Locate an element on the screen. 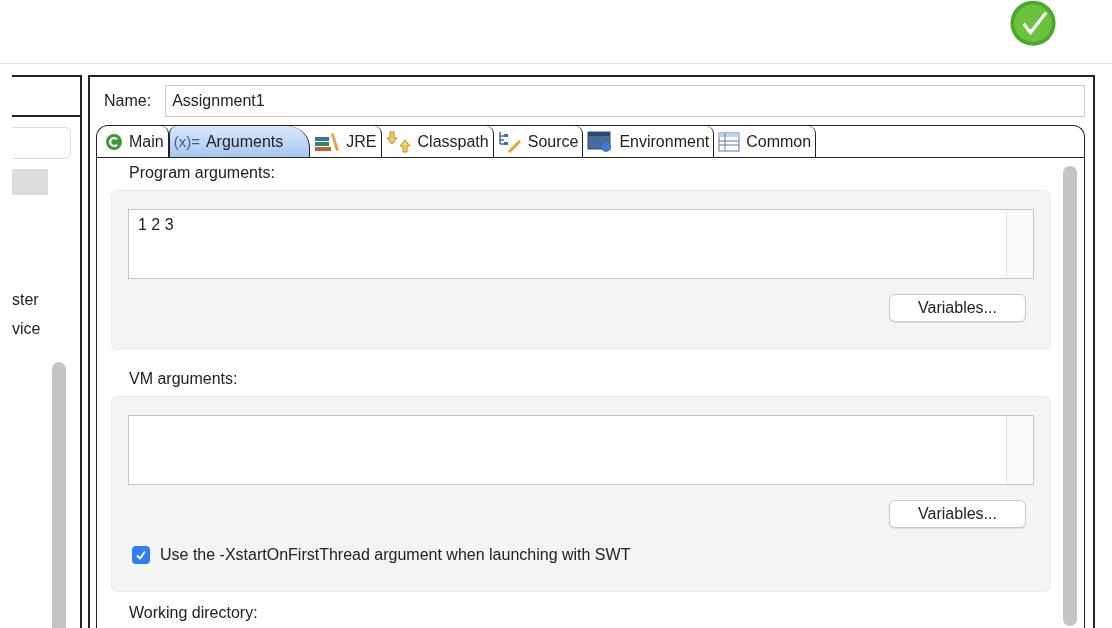 The width and height of the screenshot is (1112, 628). variable-icon: (x)= is located at coordinates (186, 141).